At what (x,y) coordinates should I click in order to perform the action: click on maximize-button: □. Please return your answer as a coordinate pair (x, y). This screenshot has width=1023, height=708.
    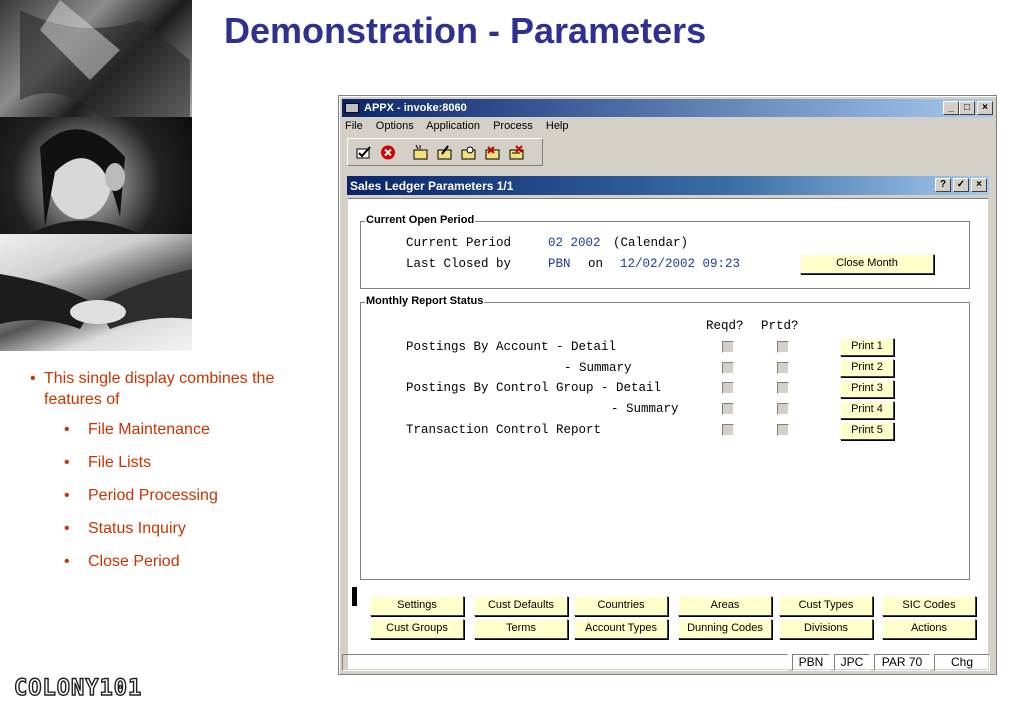
    Looking at the image, I should click on (967, 108).